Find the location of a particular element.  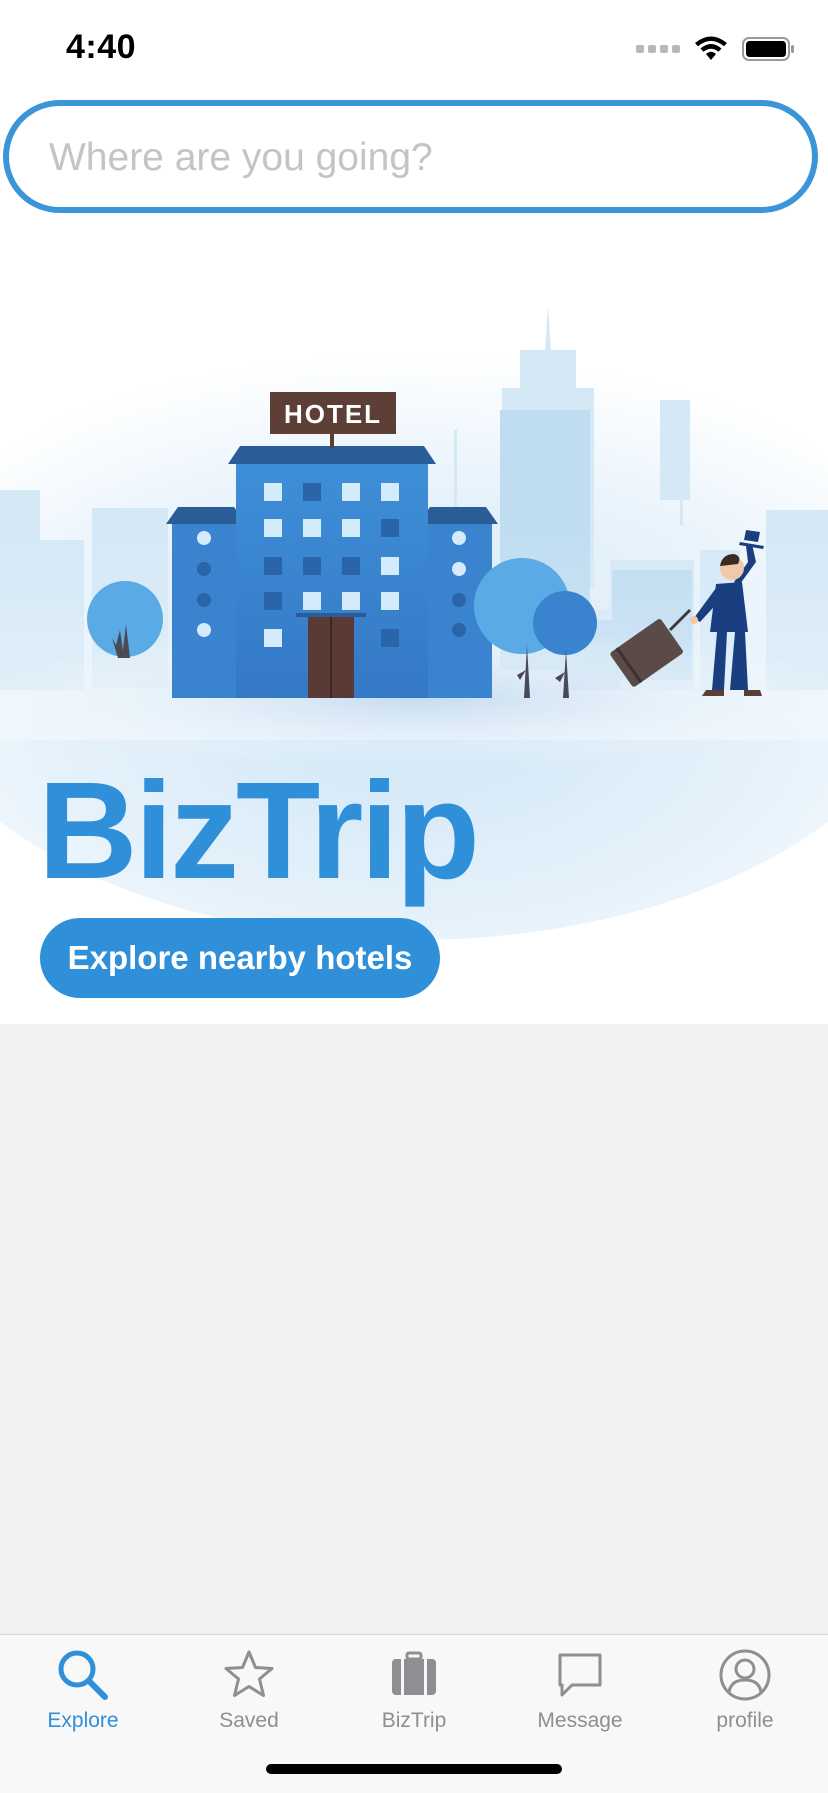

search-icon is located at coordinates (83, 1675).